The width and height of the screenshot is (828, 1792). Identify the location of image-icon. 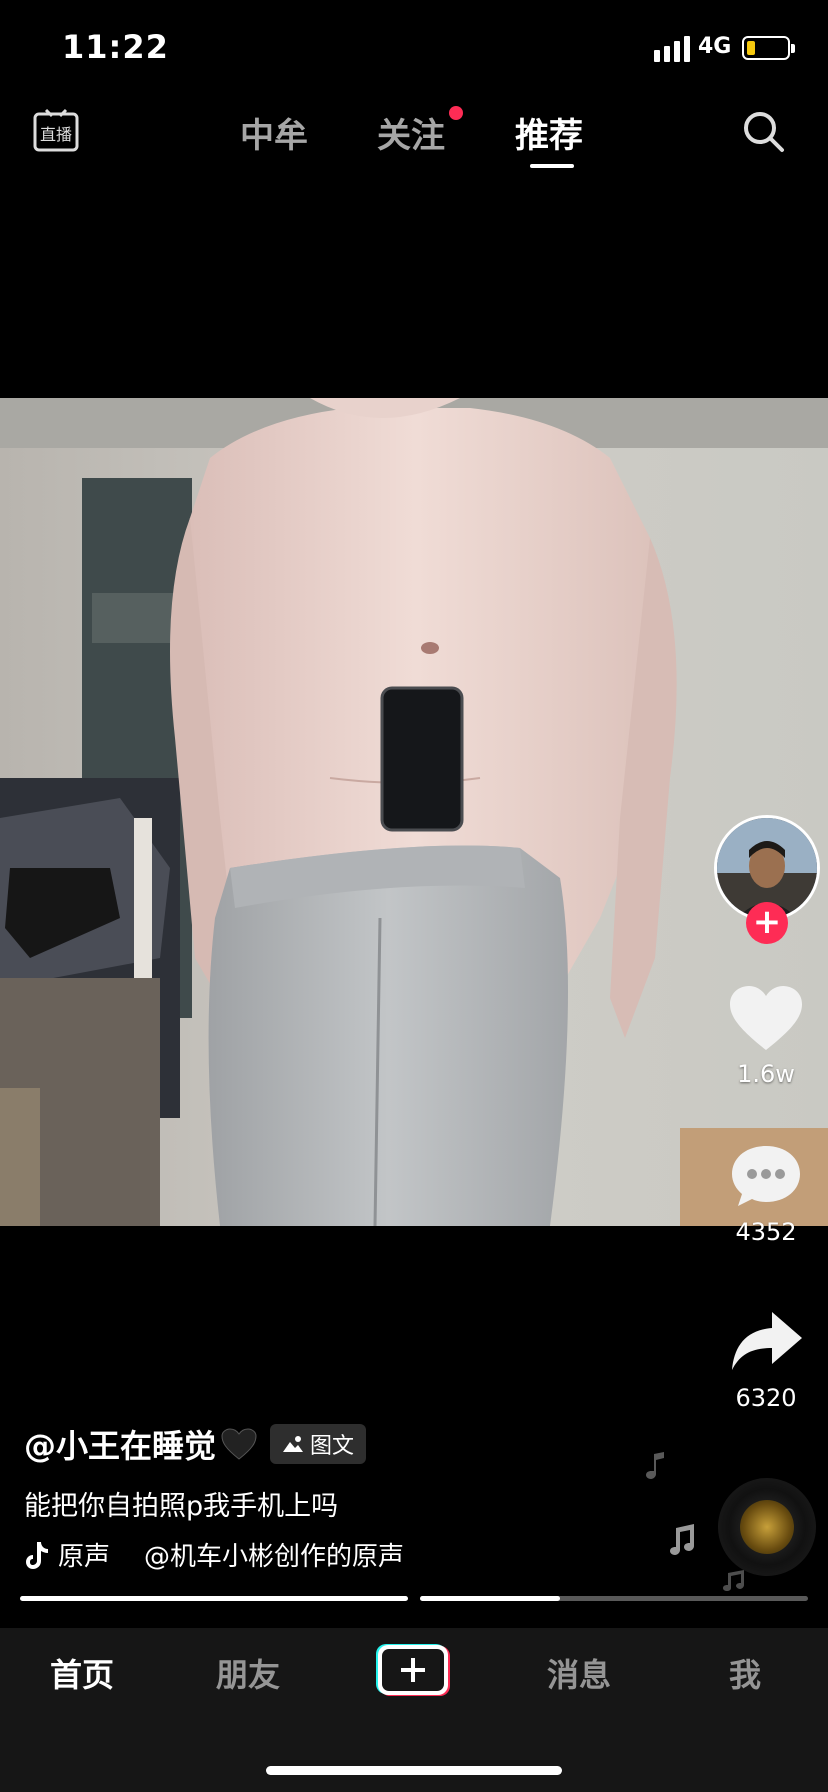
(293, 1444).